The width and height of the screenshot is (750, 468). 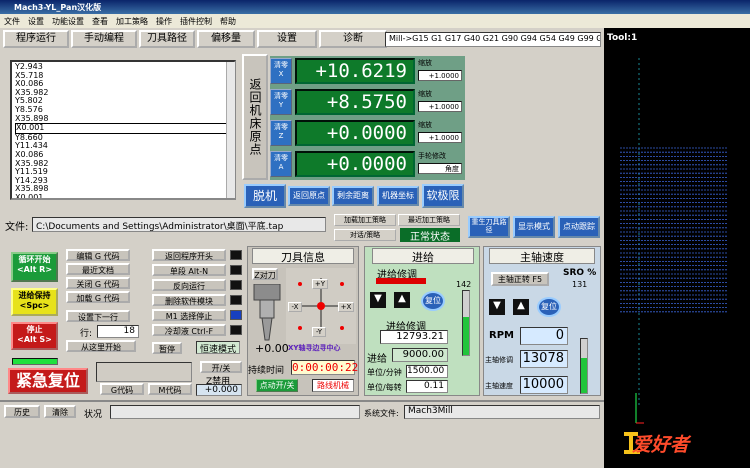 I want to click on soft-limits-button: 软极限, so click(x=443, y=196).